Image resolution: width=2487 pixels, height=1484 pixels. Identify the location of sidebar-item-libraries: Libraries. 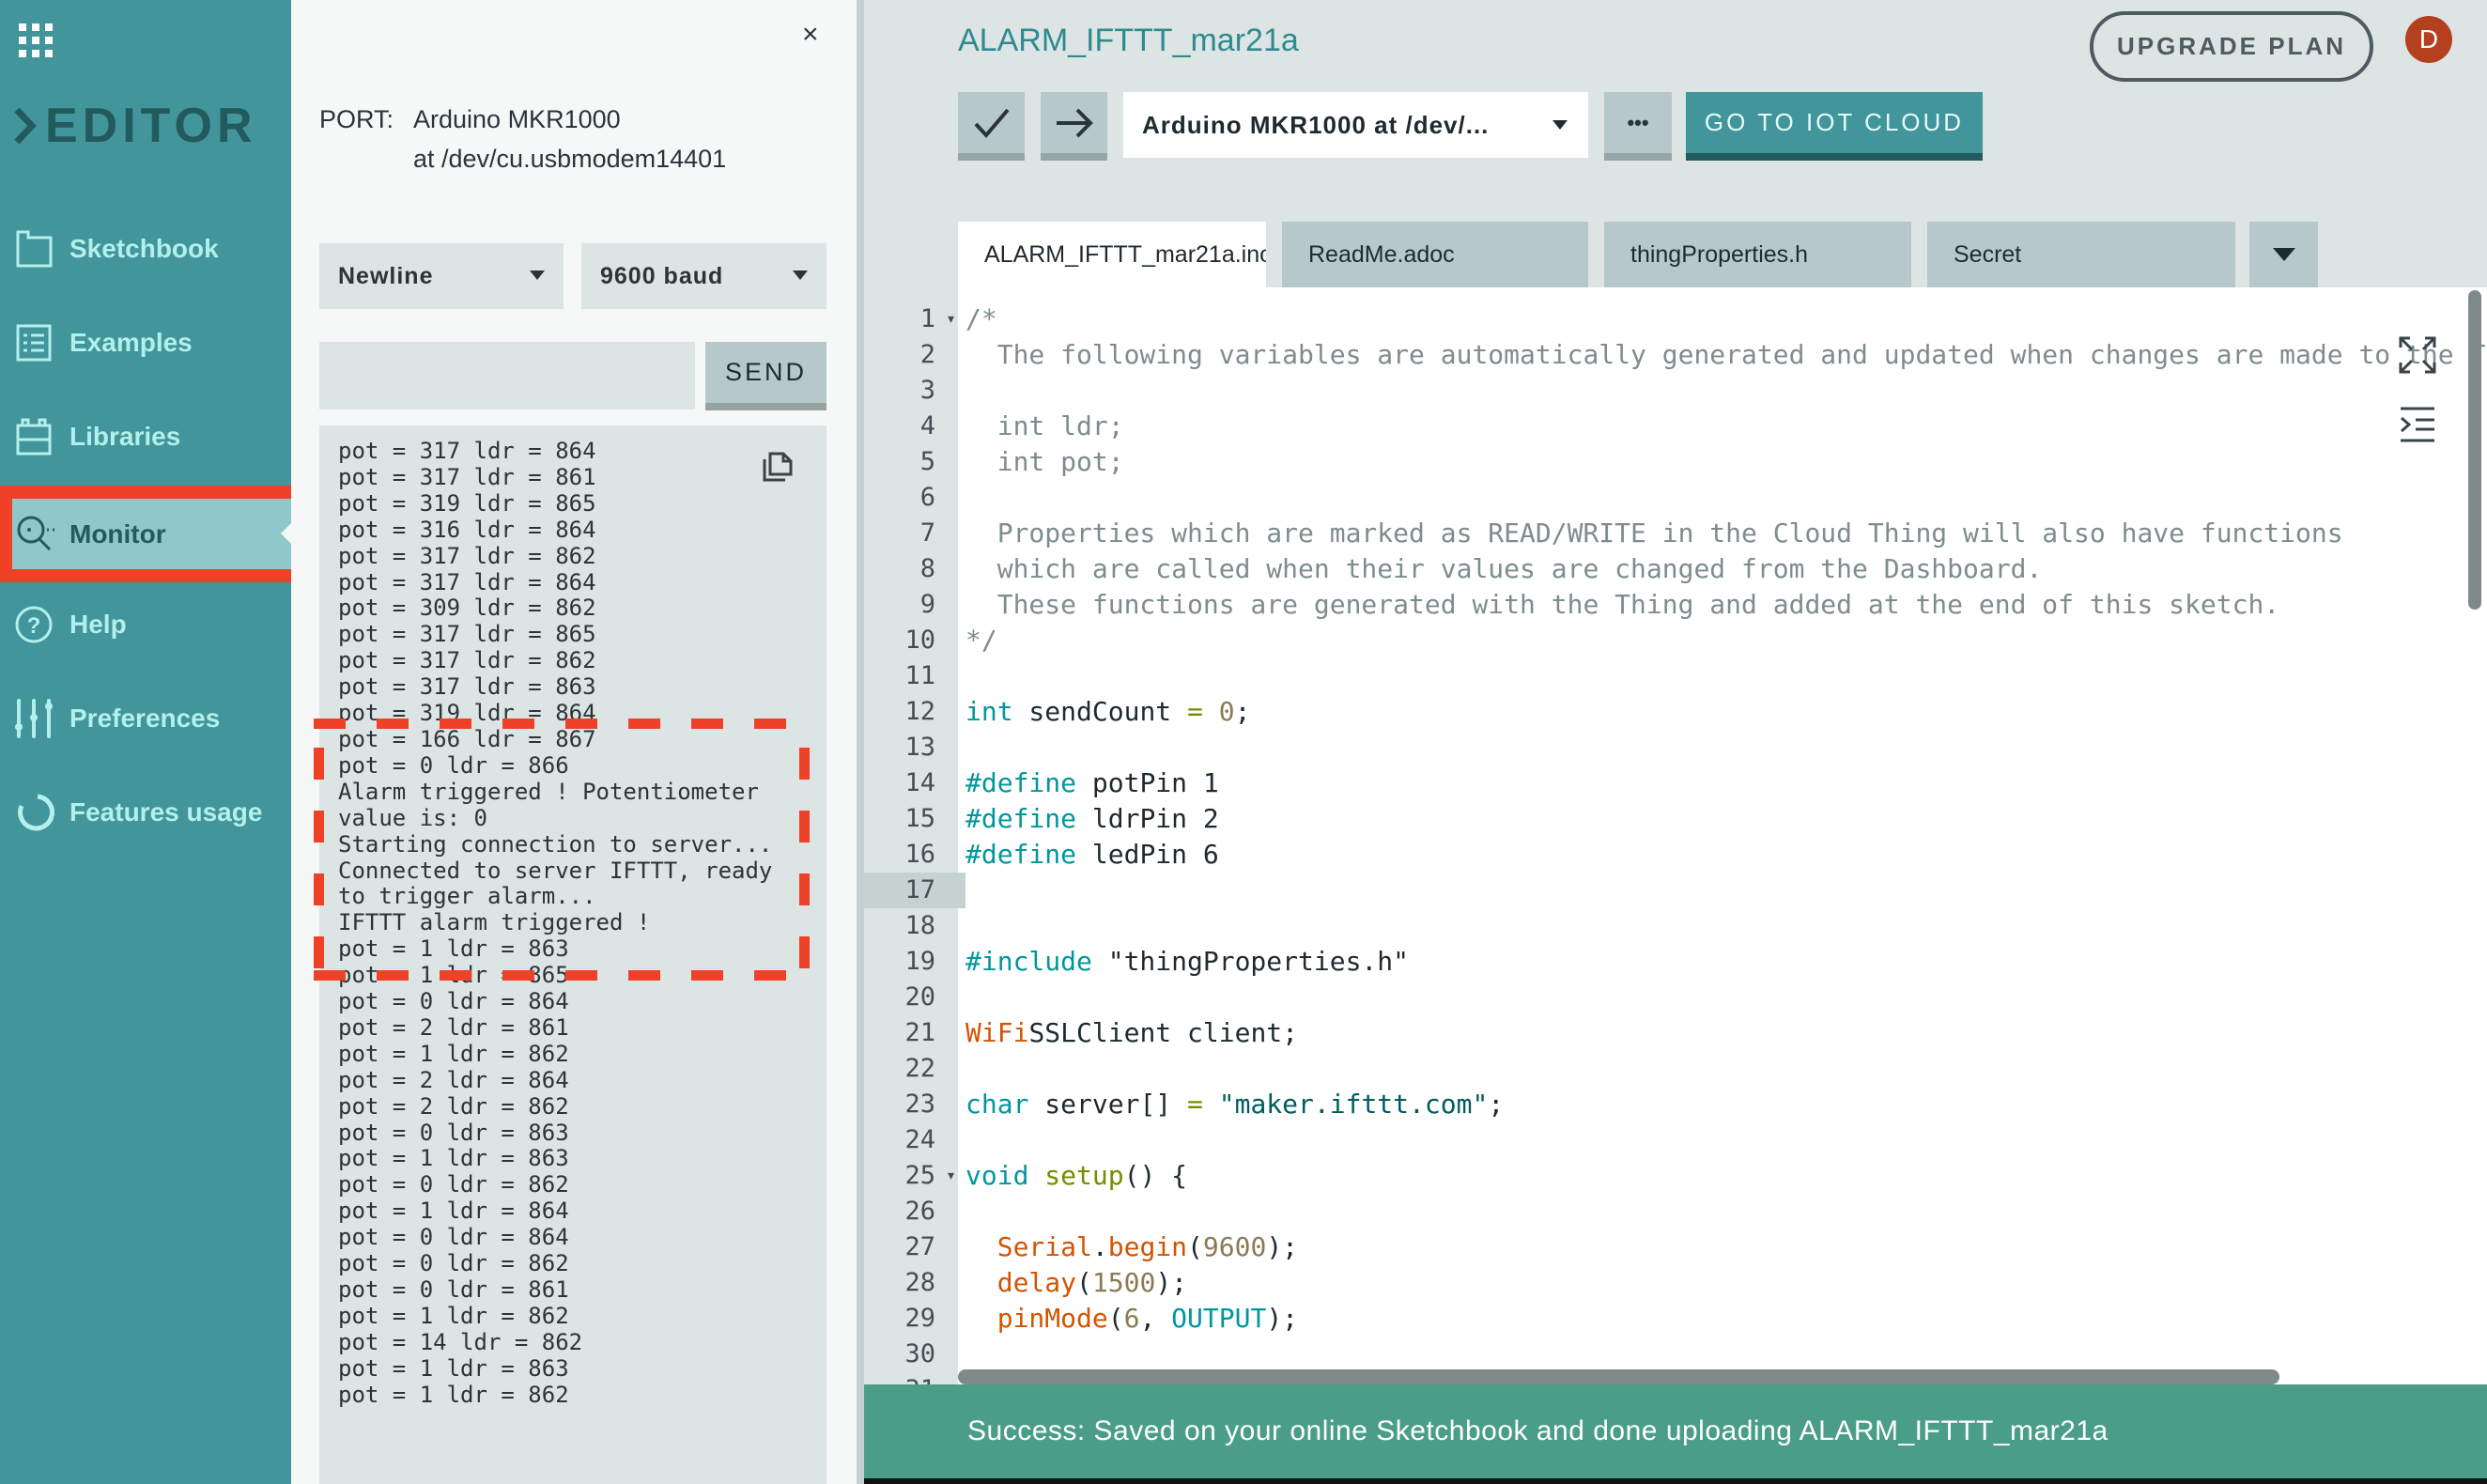
(145, 437).